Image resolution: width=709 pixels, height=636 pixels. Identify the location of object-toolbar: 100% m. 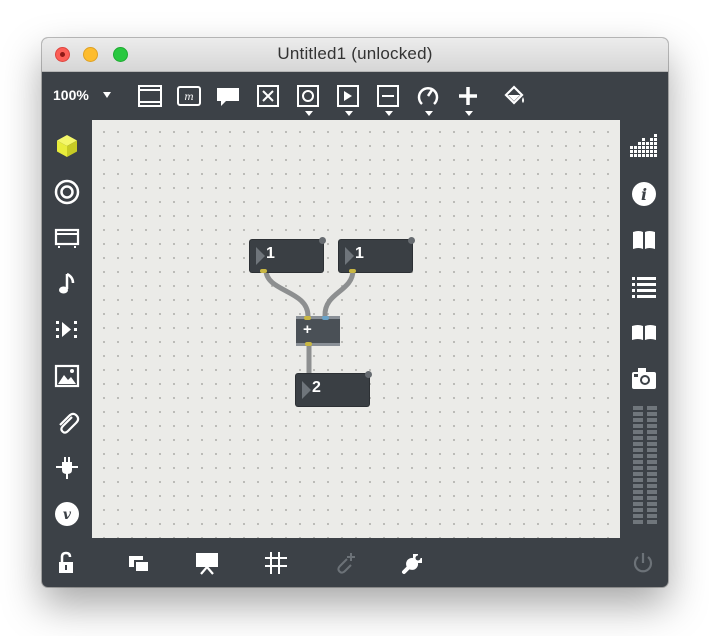
(355, 96).